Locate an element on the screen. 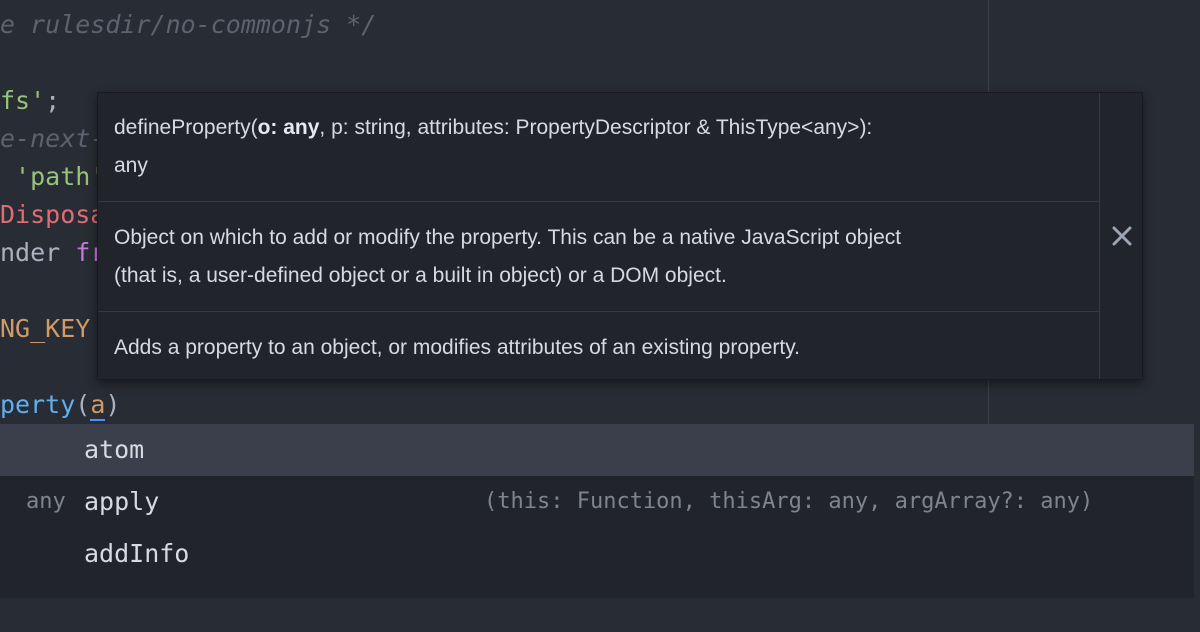 This screenshot has width=1200, height=632. comment-text: e rulesdir/no-commonjs */ is located at coordinates (188, 24).